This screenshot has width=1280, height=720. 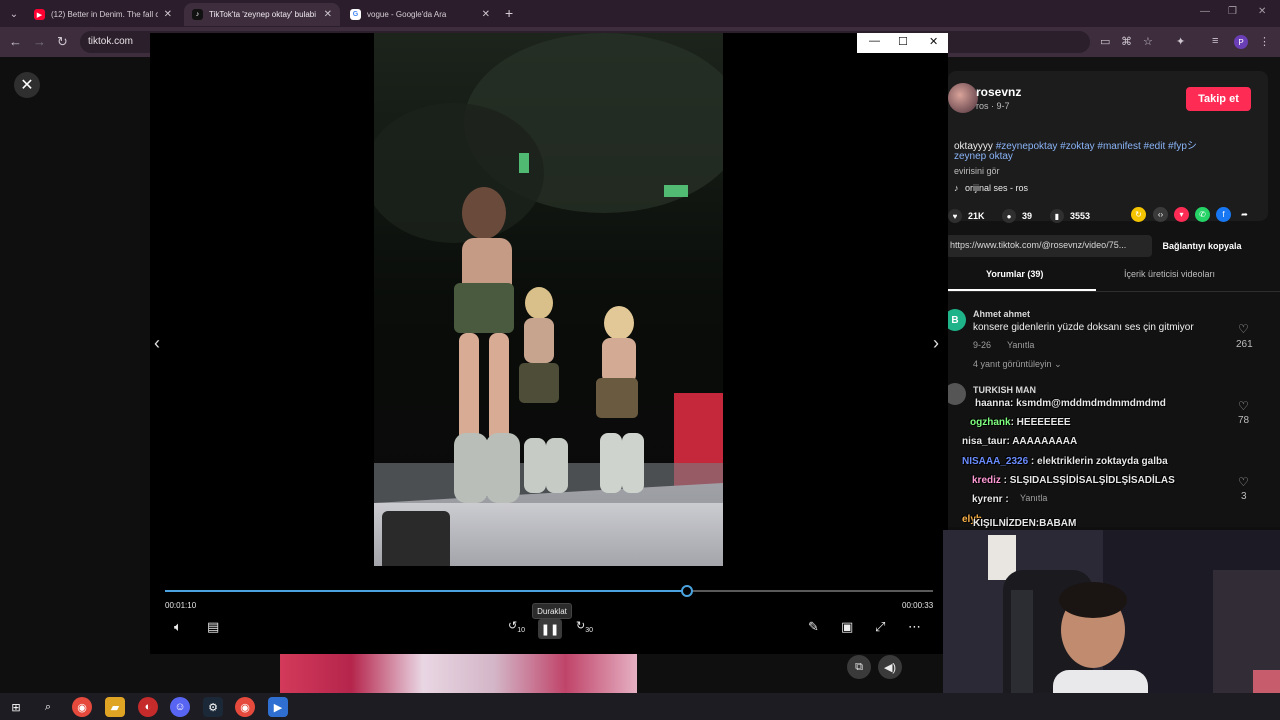 What do you see at coordinates (62, 42) in the screenshot?
I see `reload-icon: ↻` at bounding box center [62, 42].